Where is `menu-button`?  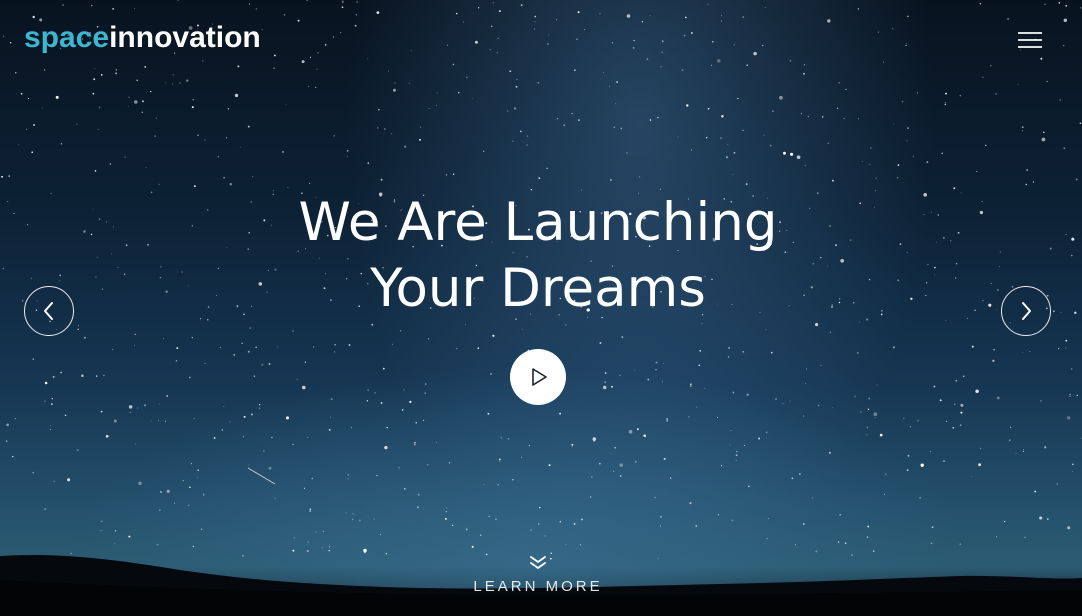
menu-button is located at coordinates (1030, 41).